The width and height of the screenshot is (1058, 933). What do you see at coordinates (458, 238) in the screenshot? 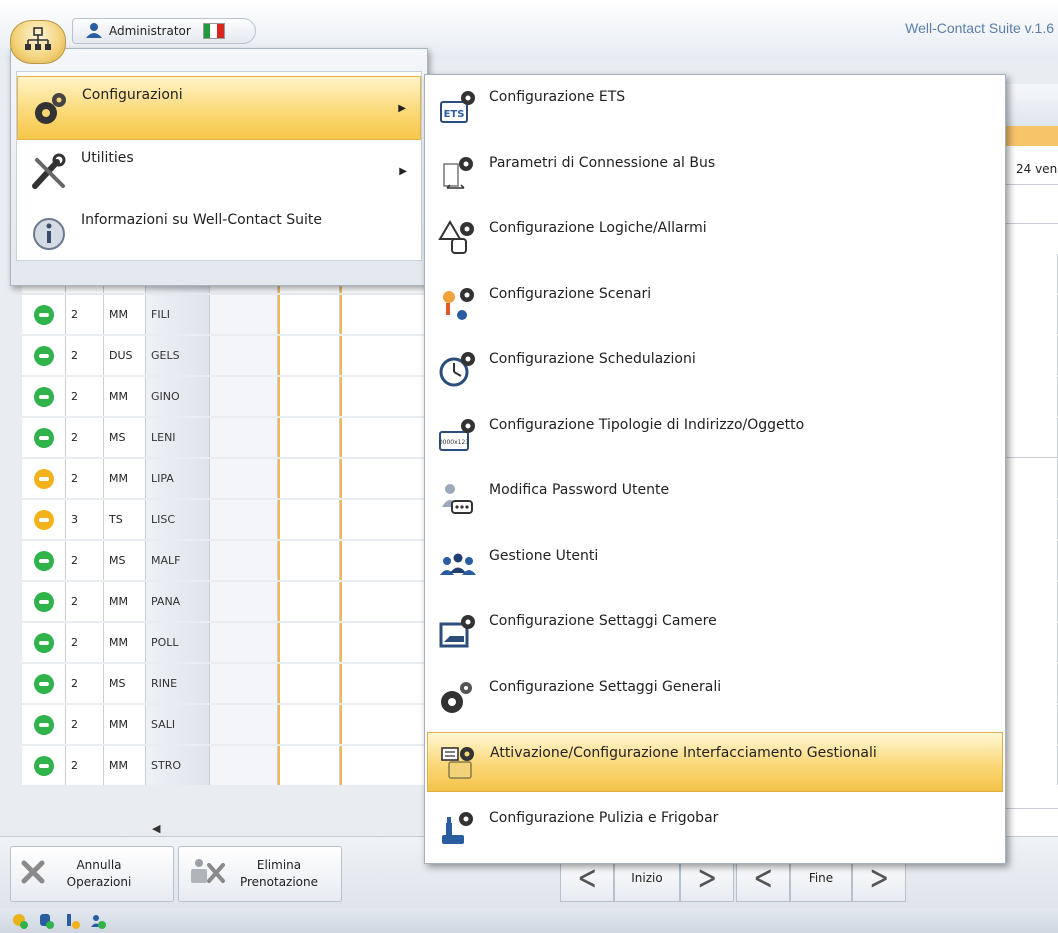
I see `logic-alarm-icon` at bounding box center [458, 238].